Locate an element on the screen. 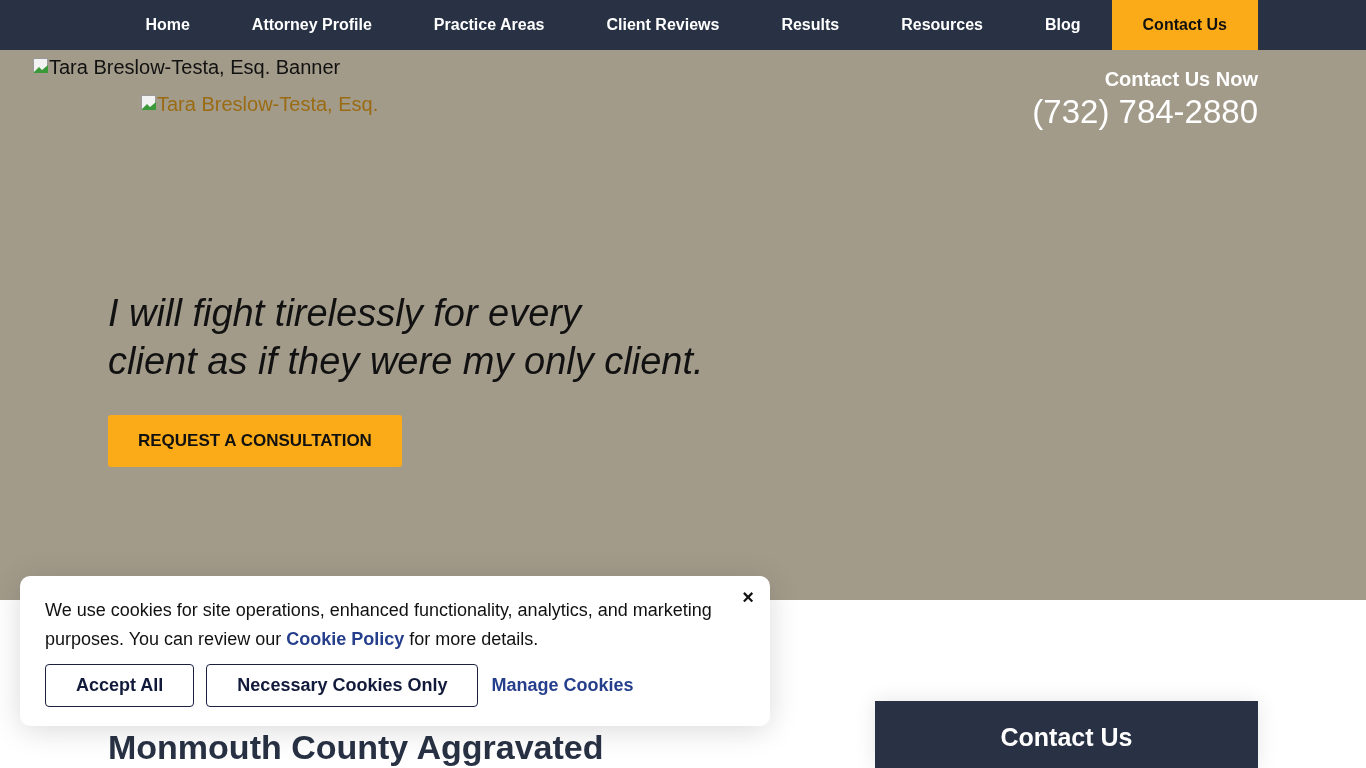 This screenshot has width=1366, height=768. banner-image-alt-text: Tara Breslow-Testa, Esq. Banner is located at coordinates (187, 67).